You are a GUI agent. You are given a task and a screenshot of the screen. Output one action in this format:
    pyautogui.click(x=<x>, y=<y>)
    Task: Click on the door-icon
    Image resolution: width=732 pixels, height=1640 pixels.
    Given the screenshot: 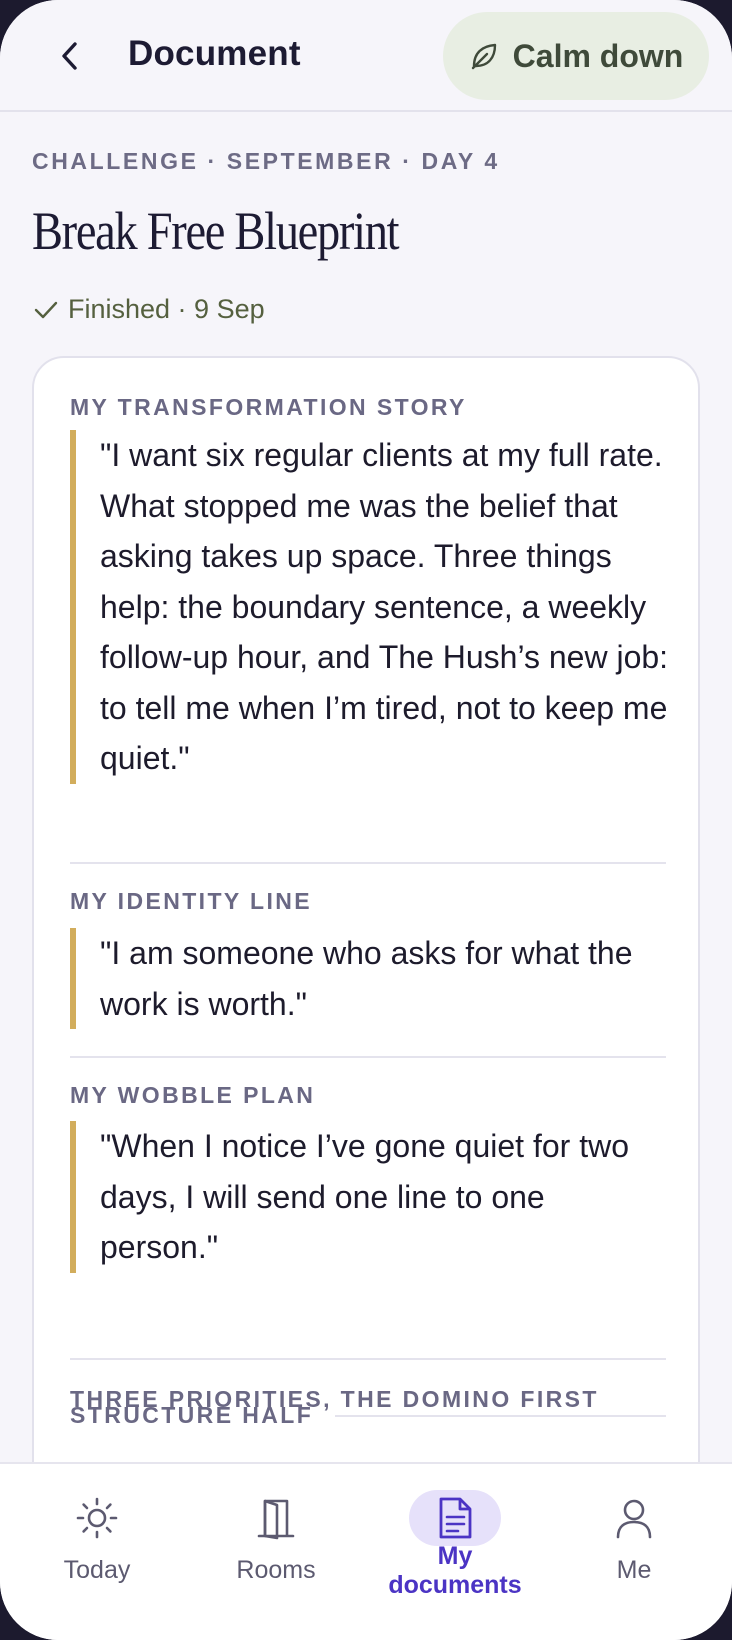 What is the action you would take?
    pyautogui.click(x=276, y=1519)
    